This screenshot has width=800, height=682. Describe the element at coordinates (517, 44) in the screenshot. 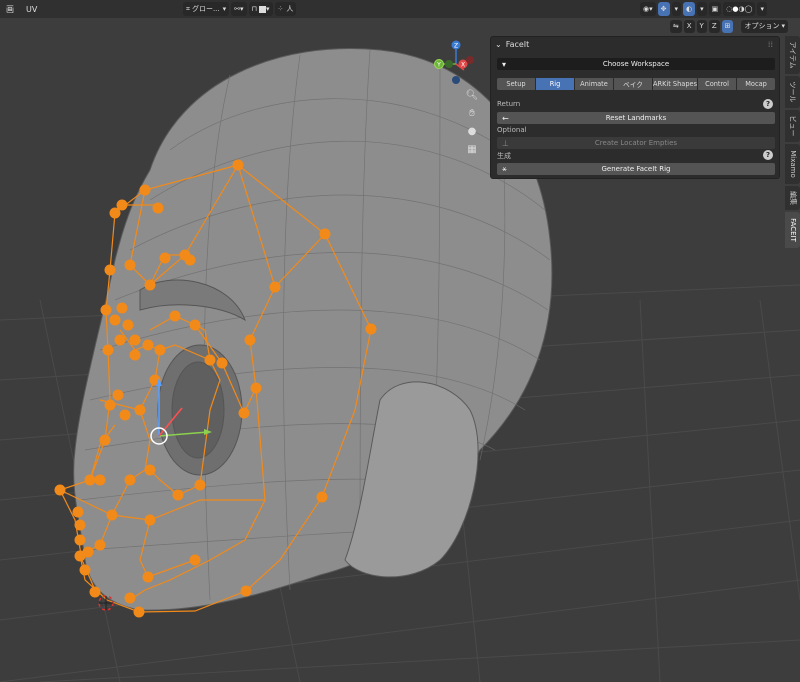

I see `panel-title: FaceIt` at that location.